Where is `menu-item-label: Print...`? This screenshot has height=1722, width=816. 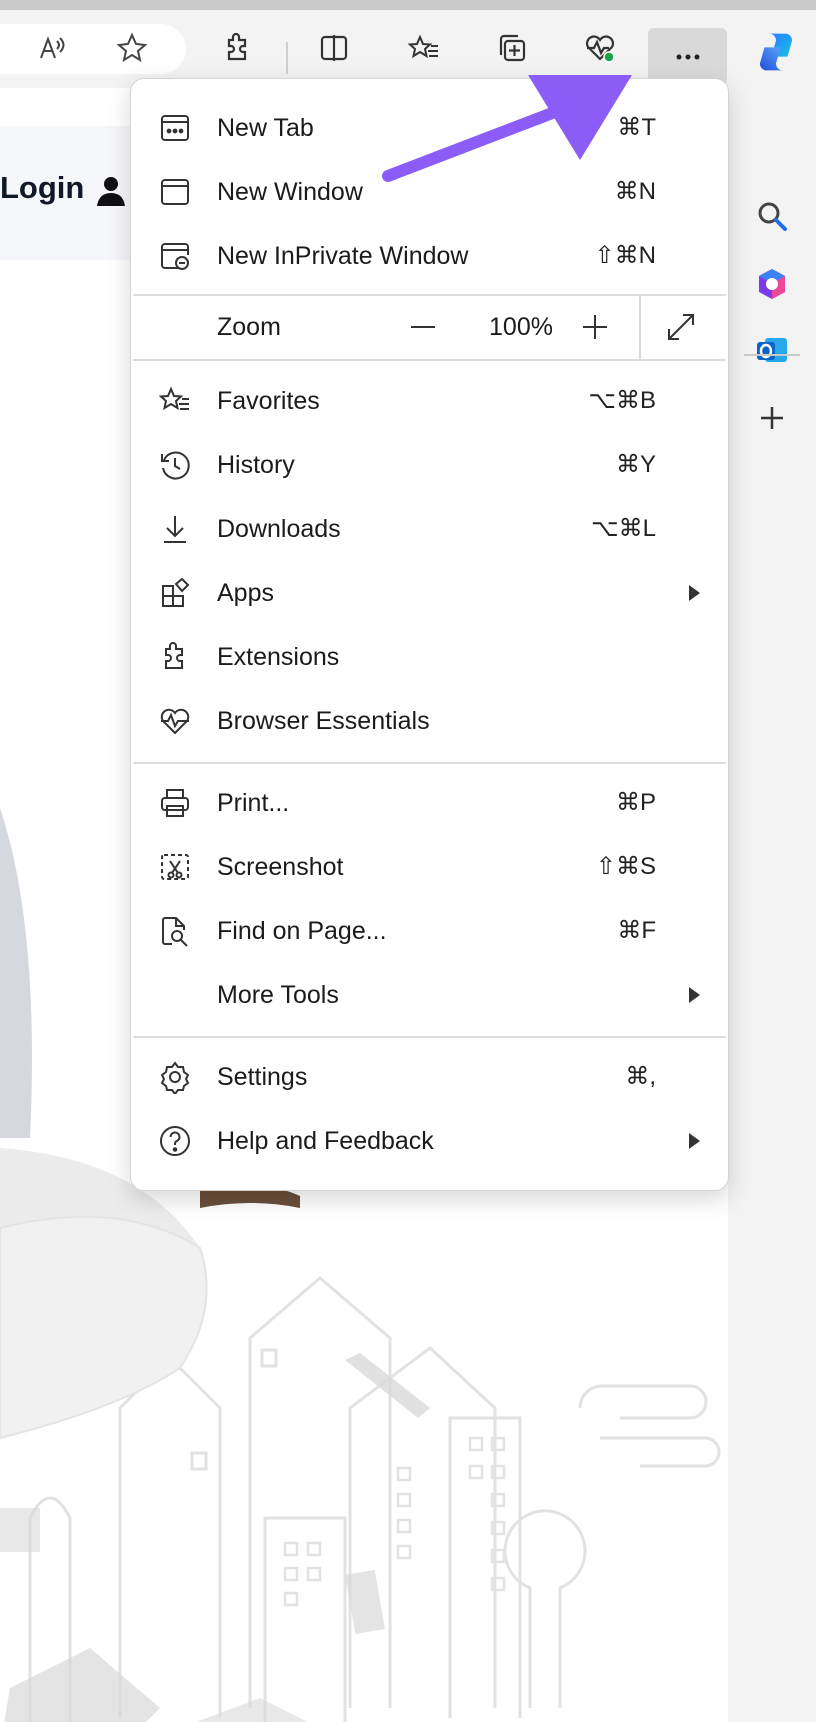
menu-item-label: Print... is located at coordinates (253, 803).